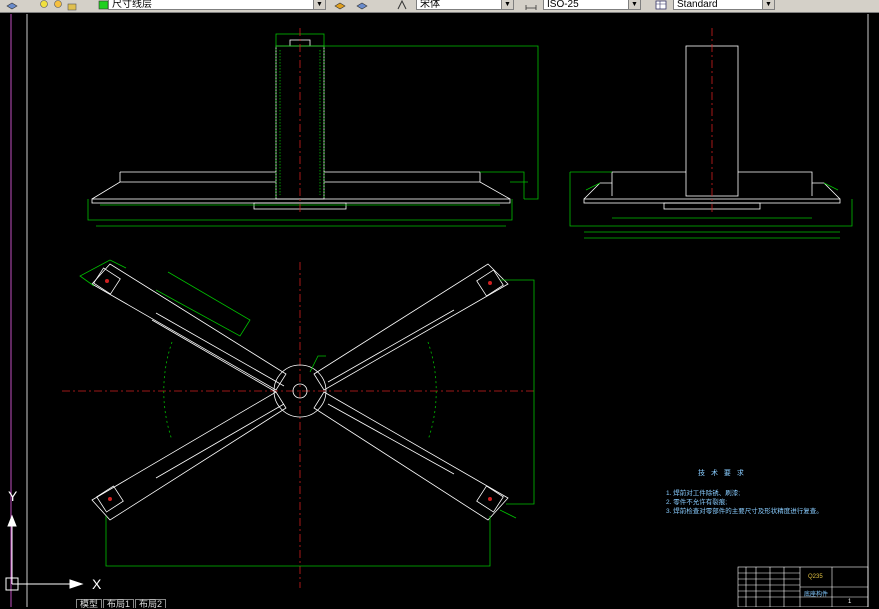  I want to click on layout-tabs: 模型 布局1 布局2, so click(121, 604).